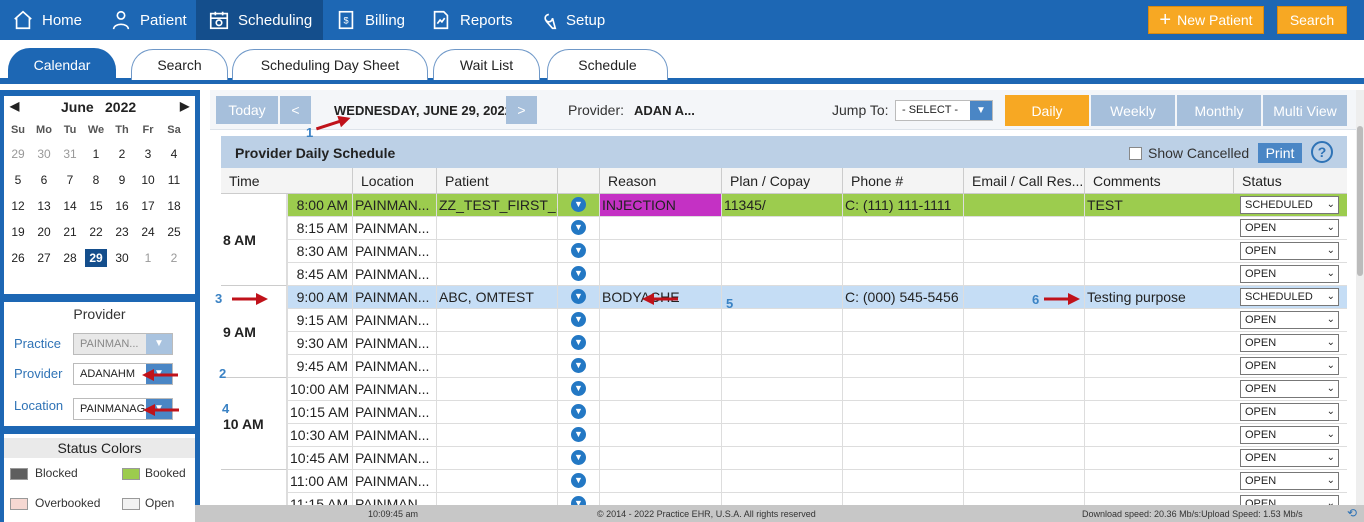 This screenshot has width=1364, height=522. What do you see at coordinates (817, 499) in the screenshot?
I see `schedule-row: 11:15 AM PAINMAN... ▼ OPEN ⌄` at bounding box center [817, 499].